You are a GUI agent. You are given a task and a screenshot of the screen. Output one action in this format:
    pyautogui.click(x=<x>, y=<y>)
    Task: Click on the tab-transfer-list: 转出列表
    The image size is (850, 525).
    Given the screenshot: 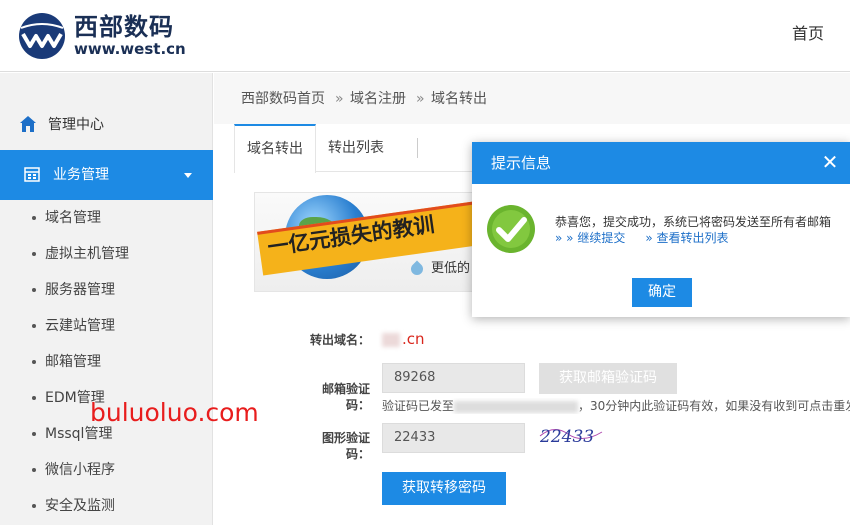 What is the action you would take?
    pyautogui.click(x=356, y=148)
    